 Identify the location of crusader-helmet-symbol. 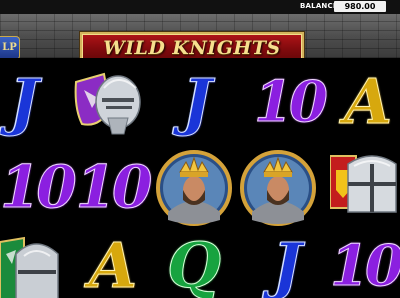
(364, 188).